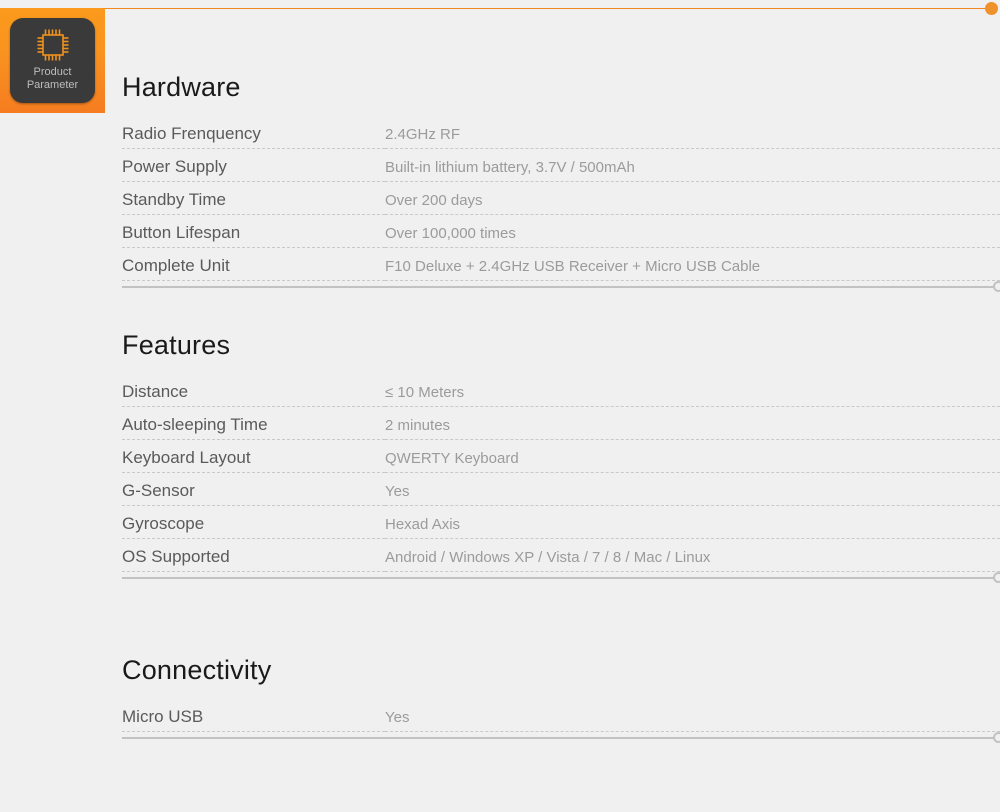 The image size is (1000, 812). I want to click on badge-caption-line2: Parameter, so click(52, 85).